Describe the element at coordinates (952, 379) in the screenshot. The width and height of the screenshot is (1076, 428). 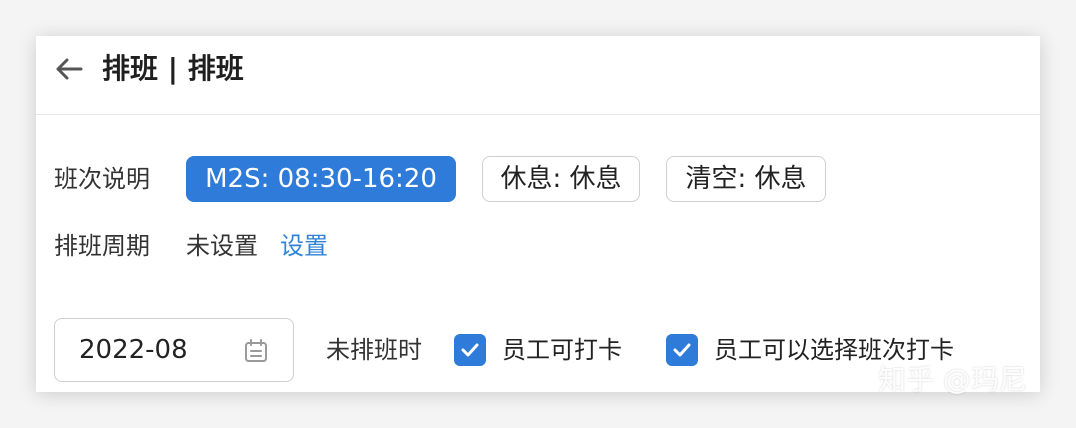
I see `zhihu-watermark: 知乎 @玛尼` at that location.